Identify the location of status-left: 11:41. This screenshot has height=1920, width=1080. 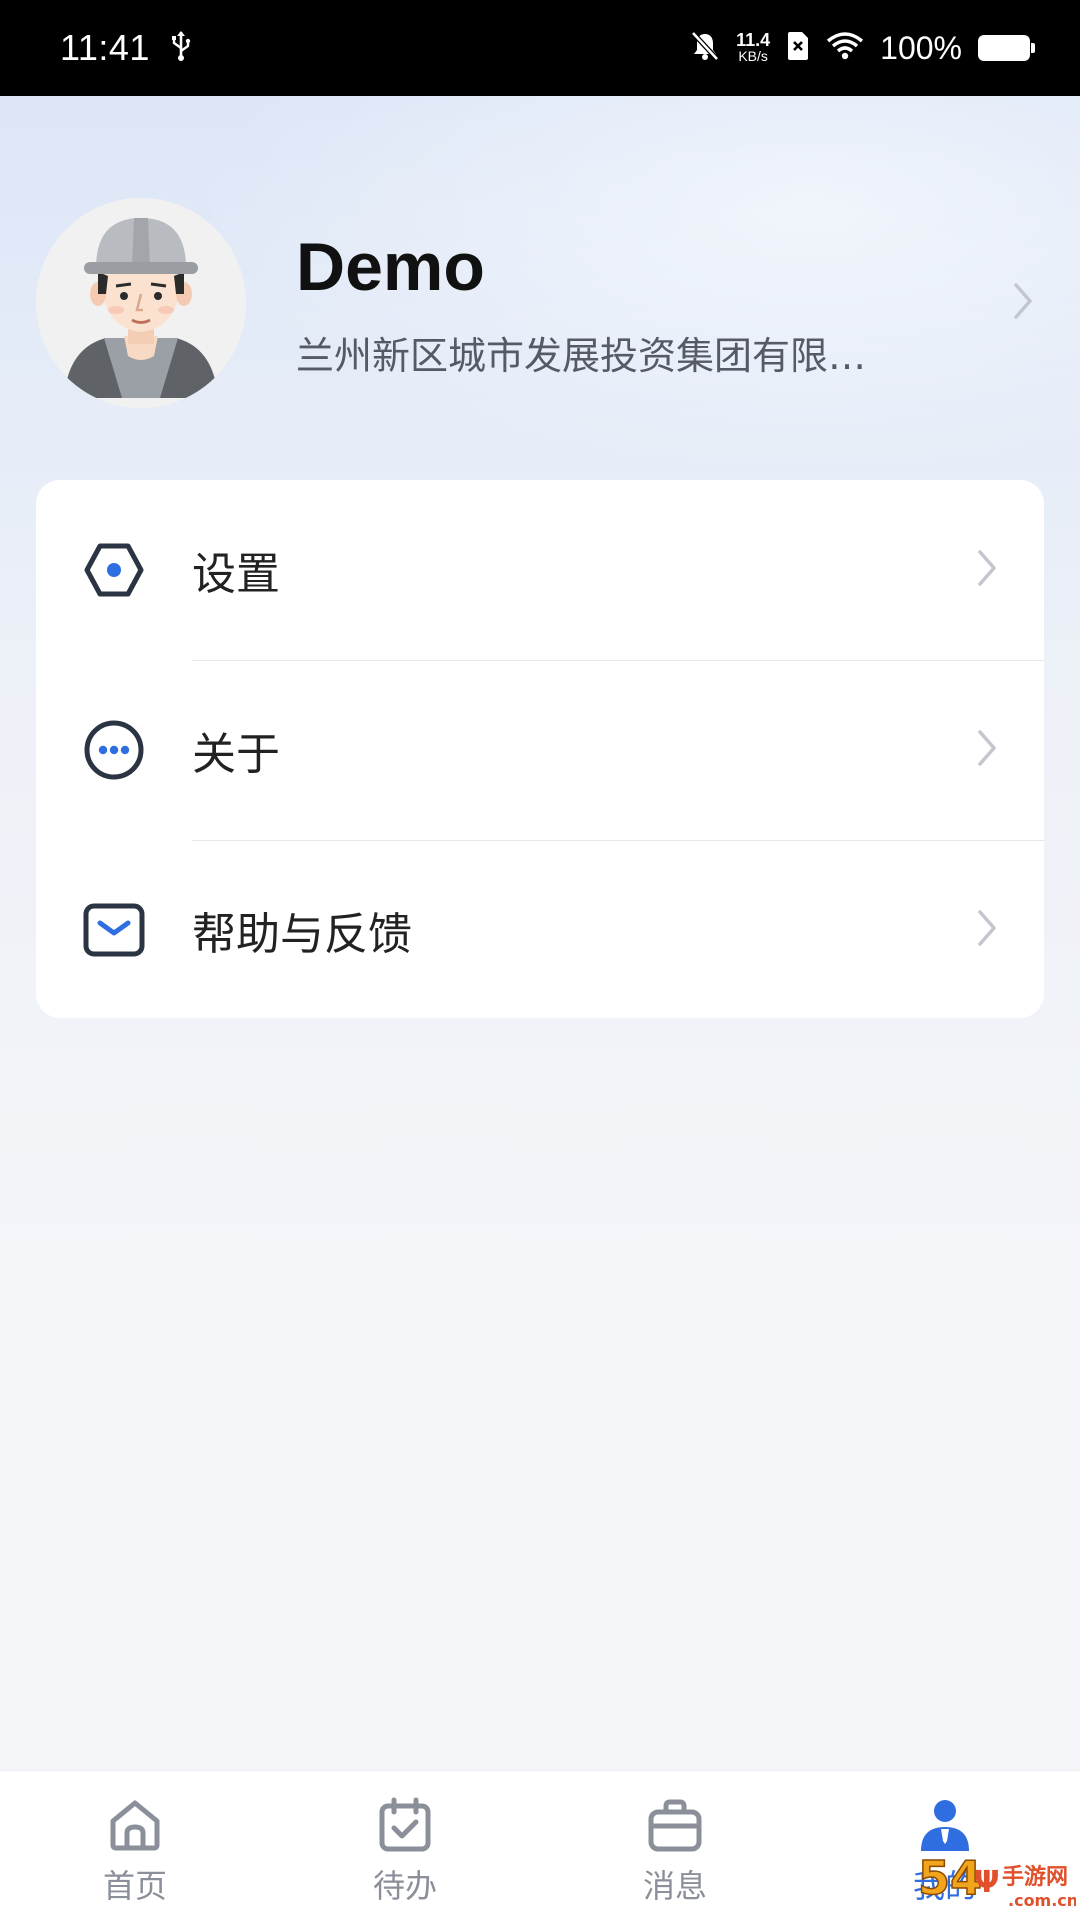
(126, 48).